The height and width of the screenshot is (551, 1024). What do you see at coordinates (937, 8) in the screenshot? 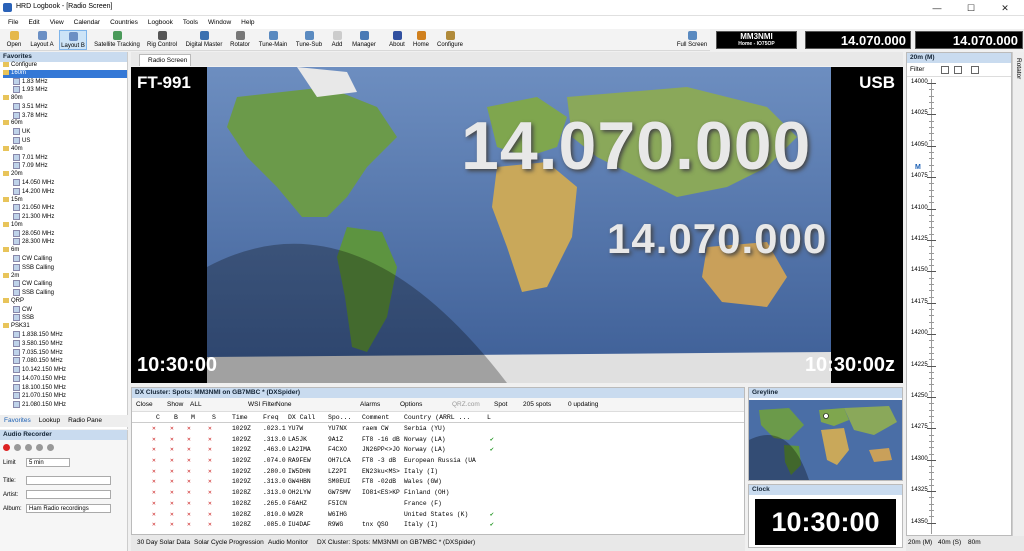
I see `minimize-button: —` at bounding box center [937, 8].